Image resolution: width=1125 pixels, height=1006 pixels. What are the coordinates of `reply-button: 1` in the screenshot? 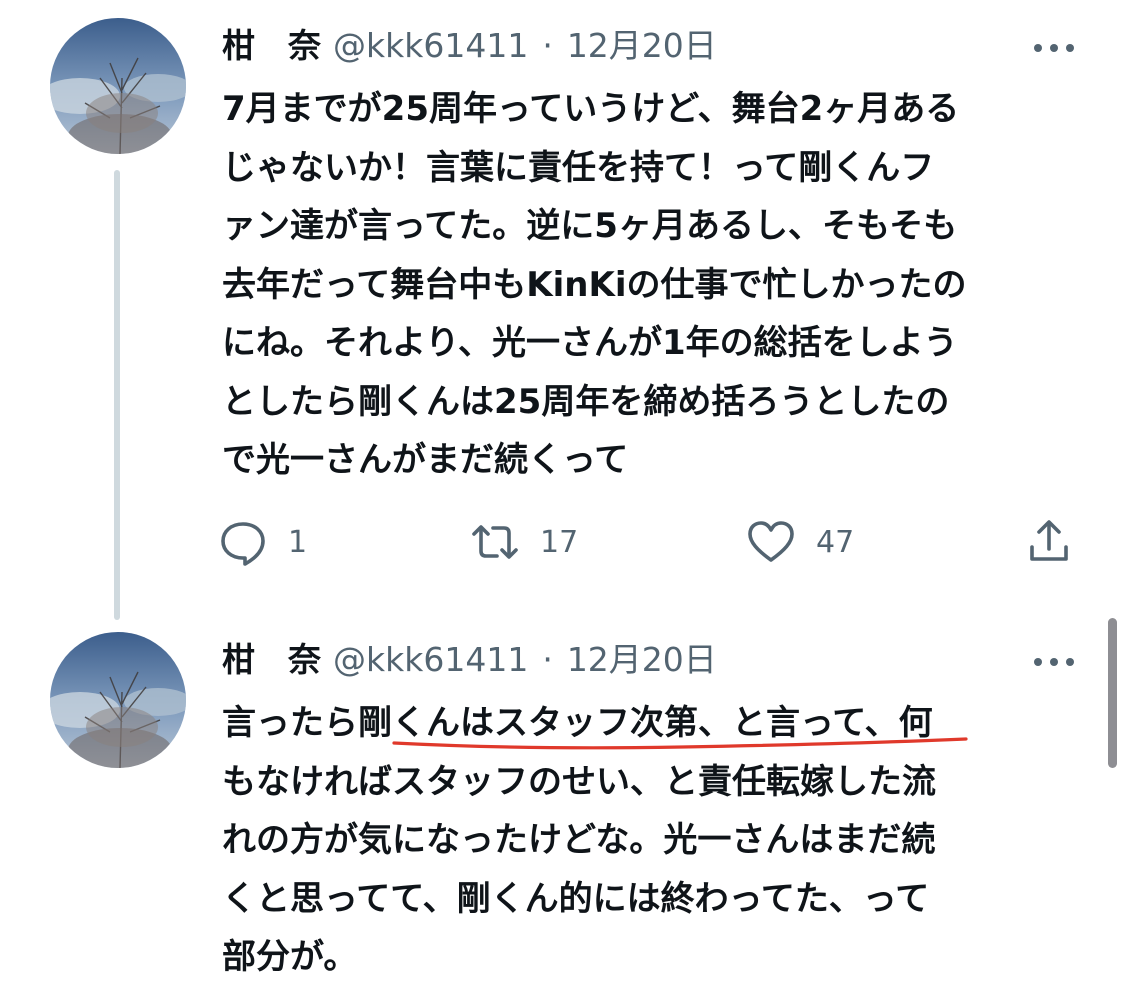 It's located at (262, 542).